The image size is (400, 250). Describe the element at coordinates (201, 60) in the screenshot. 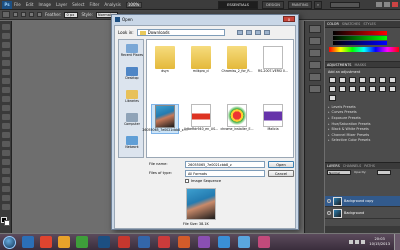

I see `file-item: milkpro_cl` at that location.